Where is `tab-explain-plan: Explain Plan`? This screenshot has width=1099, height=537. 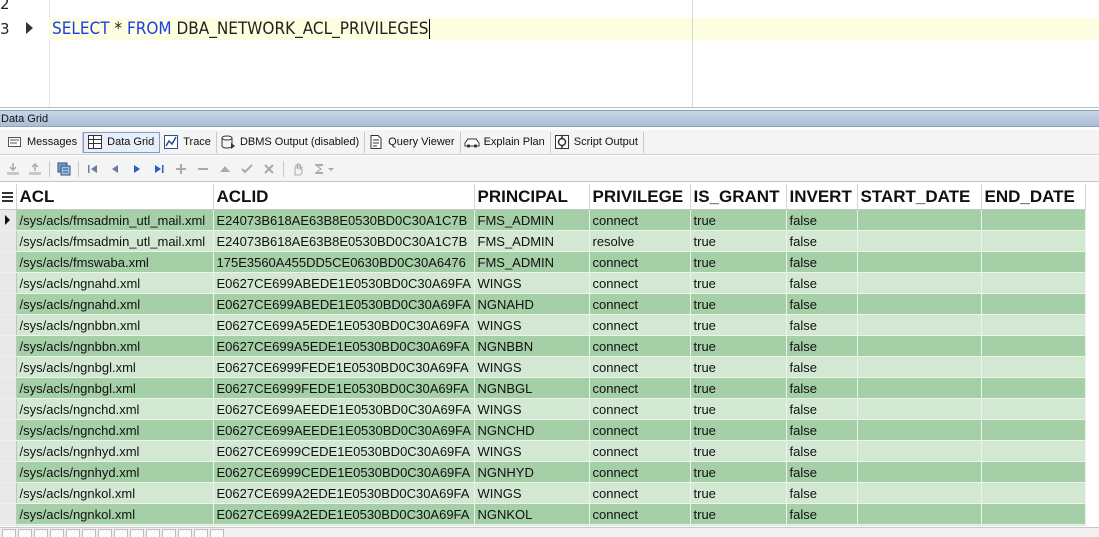 tab-explain-plan: Explain Plan is located at coordinates (506, 142).